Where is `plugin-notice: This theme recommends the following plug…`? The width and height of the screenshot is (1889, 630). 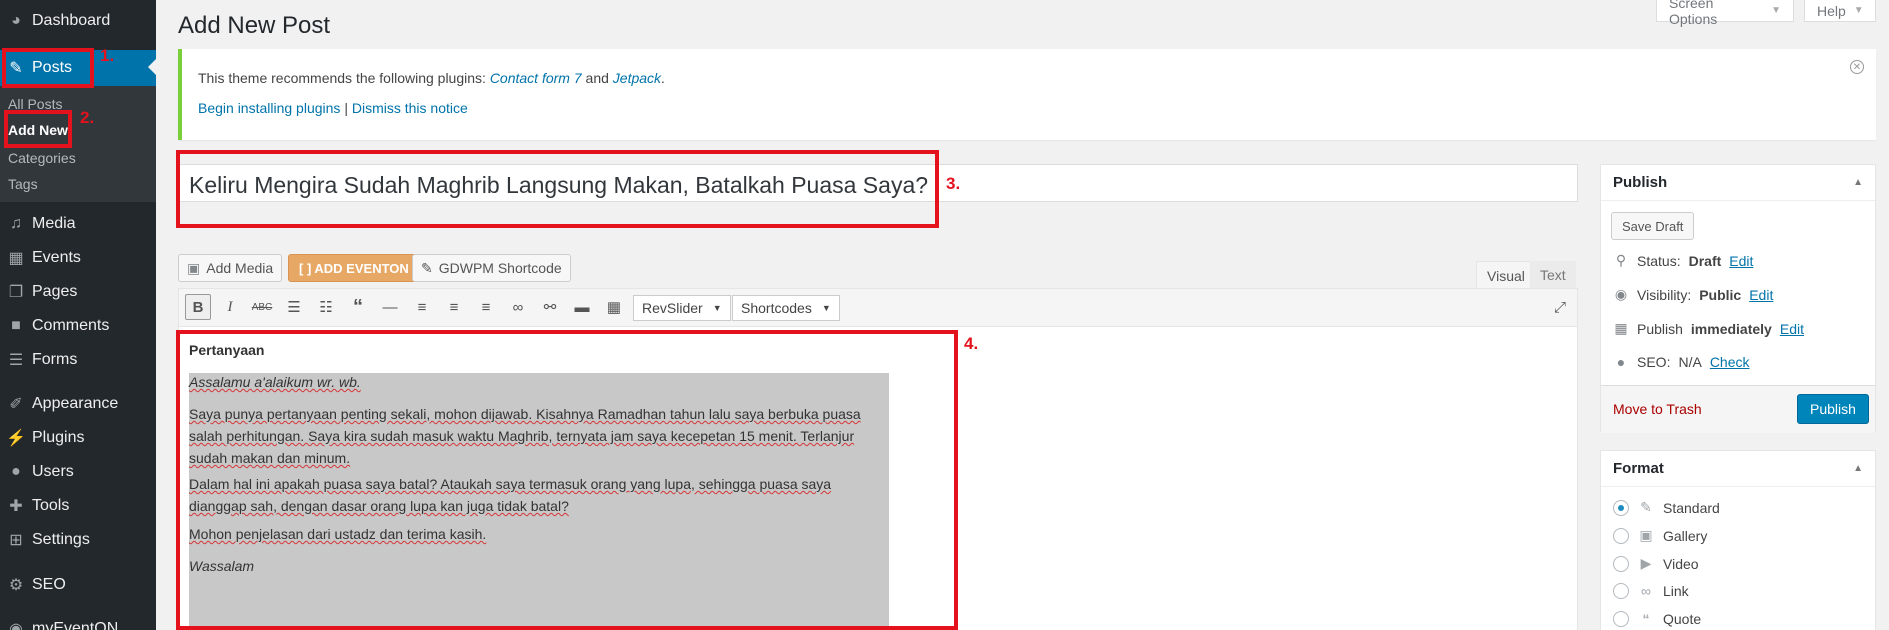
plugin-notice: This theme recommends the following plug… is located at coordinates (1027, 94).